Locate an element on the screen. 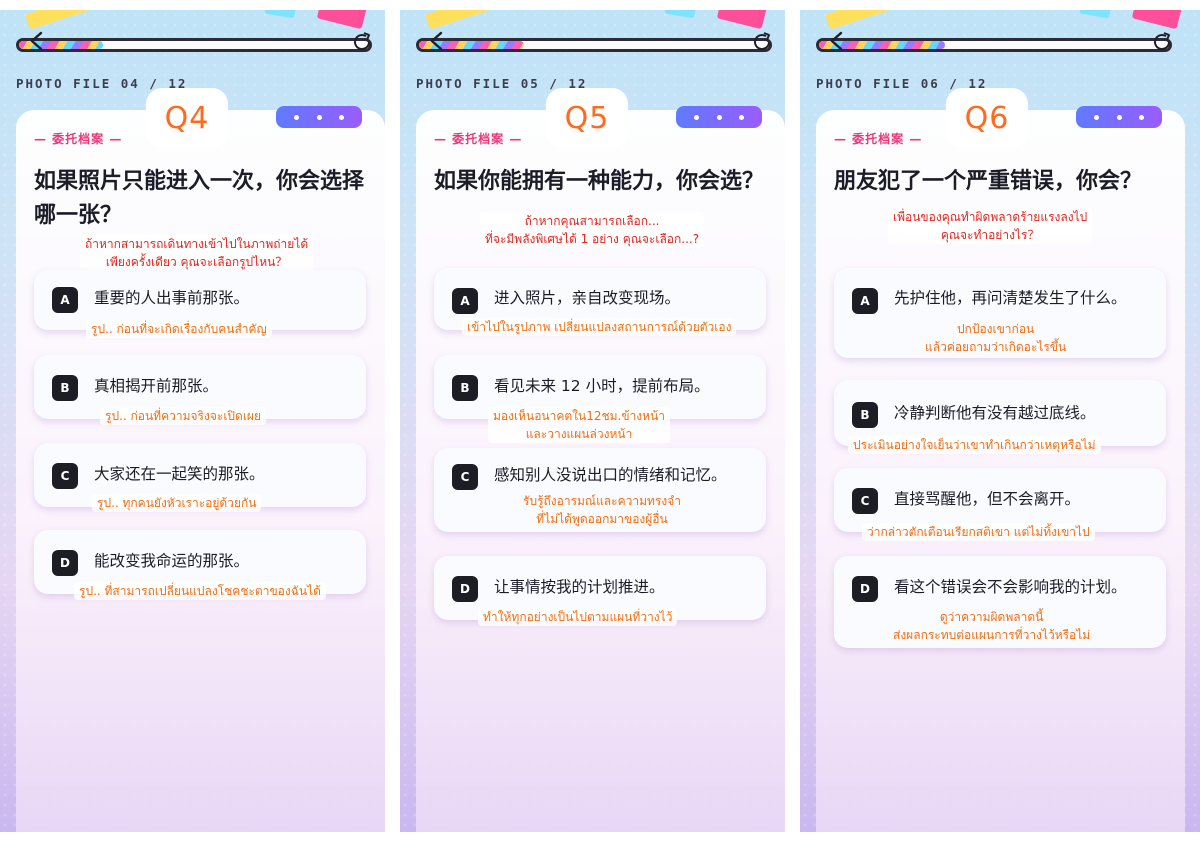  option-translation: ปกป้องเขาก่อน แล้วค่อยถามว่าเกิดอะไรขึ้น is located at coordinates (995, 338).